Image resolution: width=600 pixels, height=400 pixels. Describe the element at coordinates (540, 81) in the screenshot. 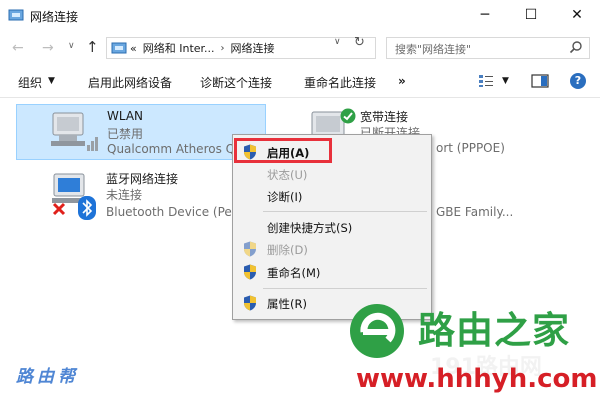

I see `preview-pane-icon` at that location.